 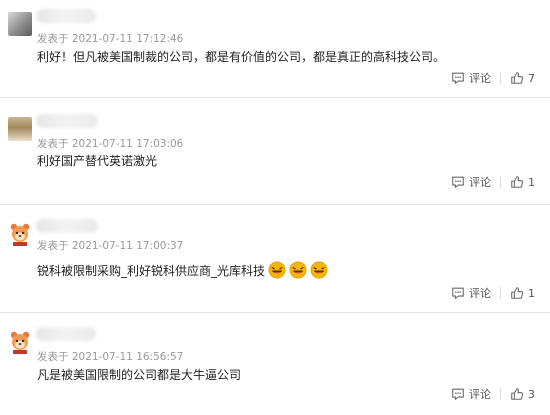 What do you see at coordinates (241, 57) in the screenshot?
I see `comment-text: 利好！但凡被美国制裁的公司，都是有价值的公司，都是真正的高科技公司。` at bounding box center [241, 57].